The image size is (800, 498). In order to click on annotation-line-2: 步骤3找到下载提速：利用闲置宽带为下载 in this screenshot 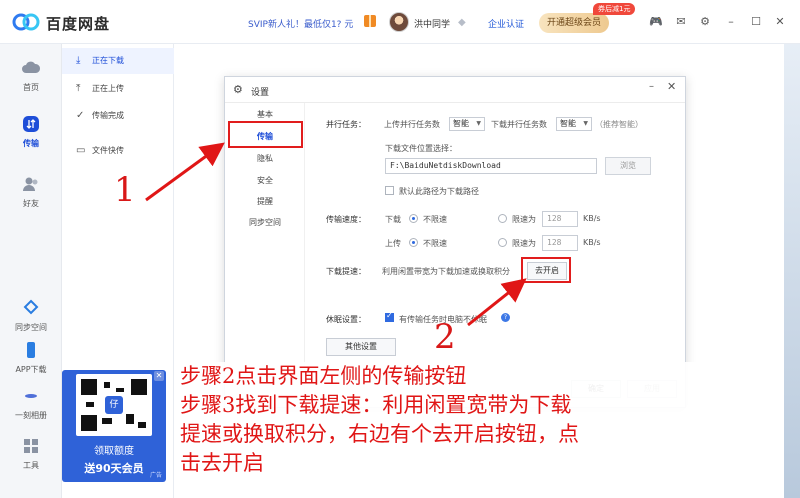, I will do `click(376, 405)`.